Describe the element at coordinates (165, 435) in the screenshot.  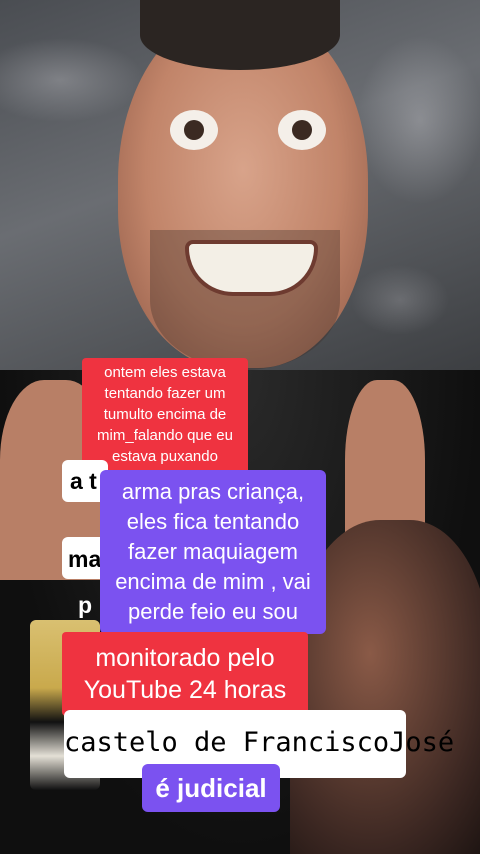
I see `caption-line: mim_falando que eu` at that location.